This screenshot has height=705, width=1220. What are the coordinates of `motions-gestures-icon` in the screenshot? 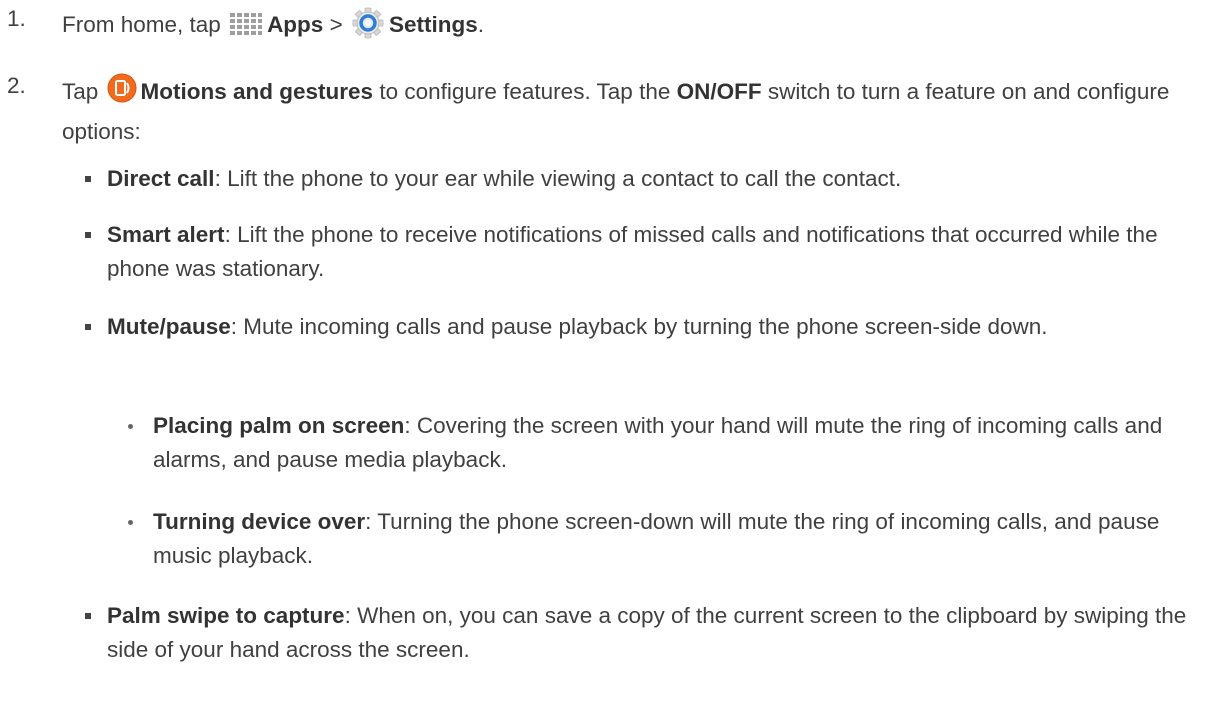 It's located at (122, 94).